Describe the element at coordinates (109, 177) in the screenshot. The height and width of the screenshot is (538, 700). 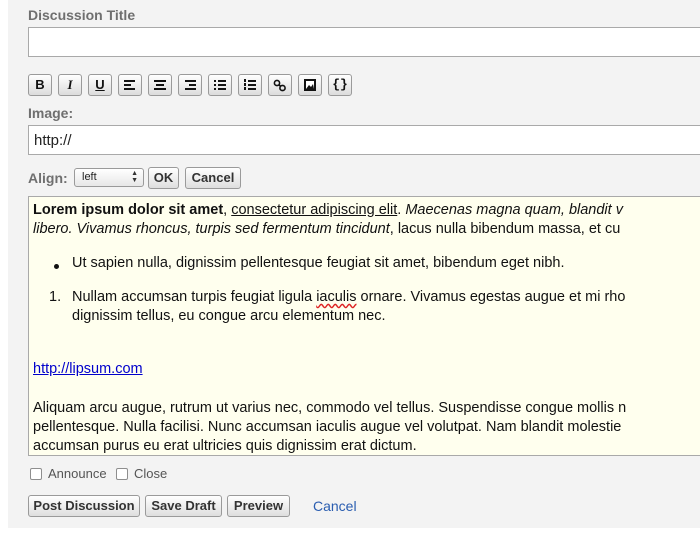
I see `align-select: left ▲ ▼` at that location.